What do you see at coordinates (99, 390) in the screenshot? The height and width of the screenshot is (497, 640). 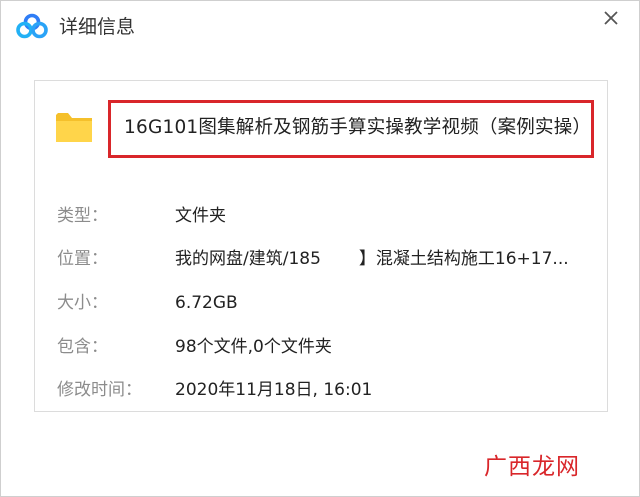 I see `property-label-modified: 修改时间：` at bounding box center [99, 390].